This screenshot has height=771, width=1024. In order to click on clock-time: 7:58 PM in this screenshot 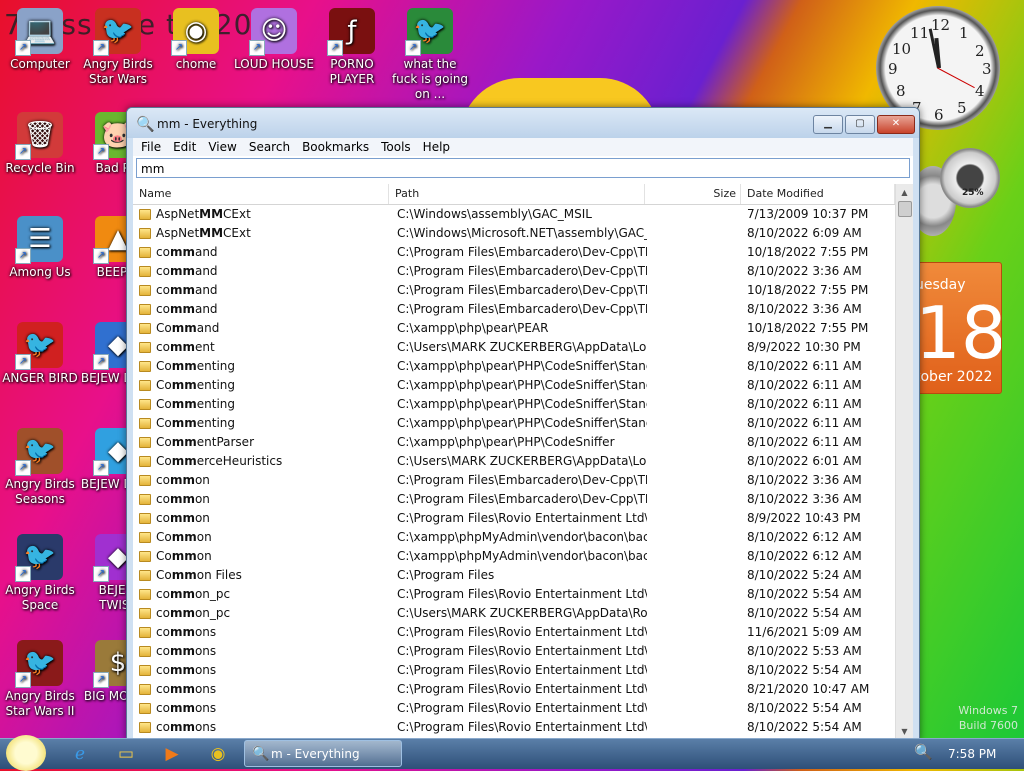, I will do `click(972, 754)`.